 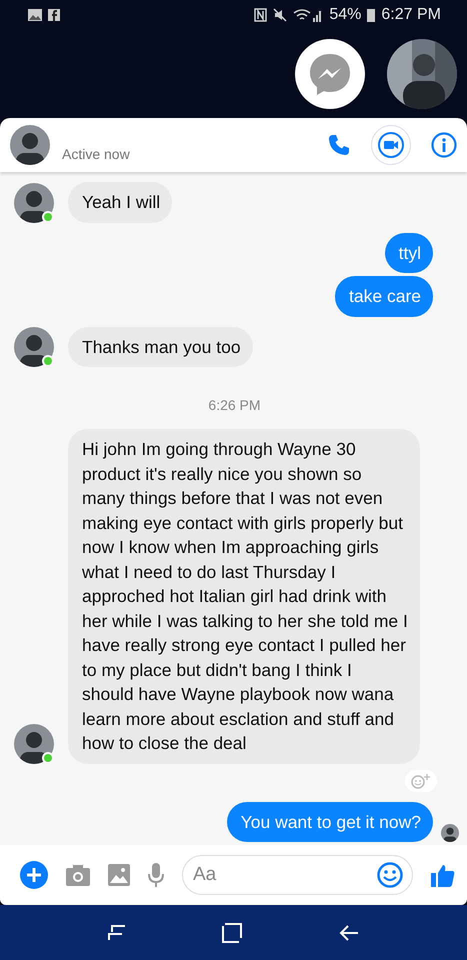 I want to click on message-bubble: You want to get it now?, so click(x=329, y=822).